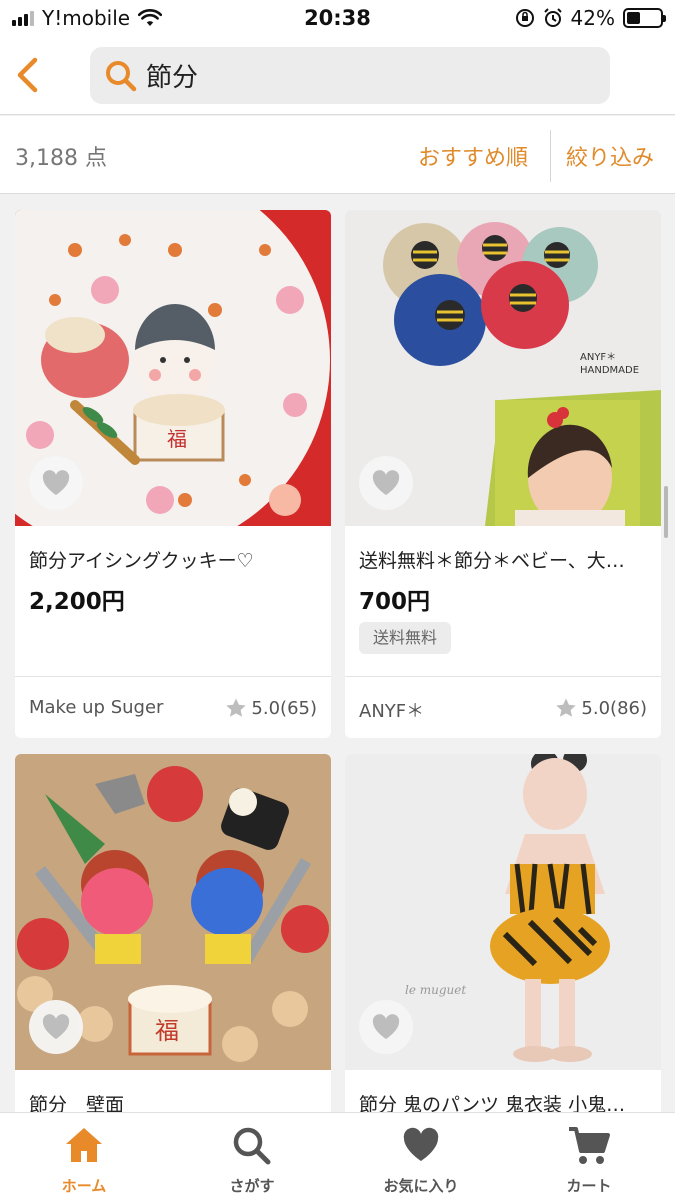  Describe the element at coordinates (589, 1186) in the screenshot. I see `tab-label: カート` at that location.